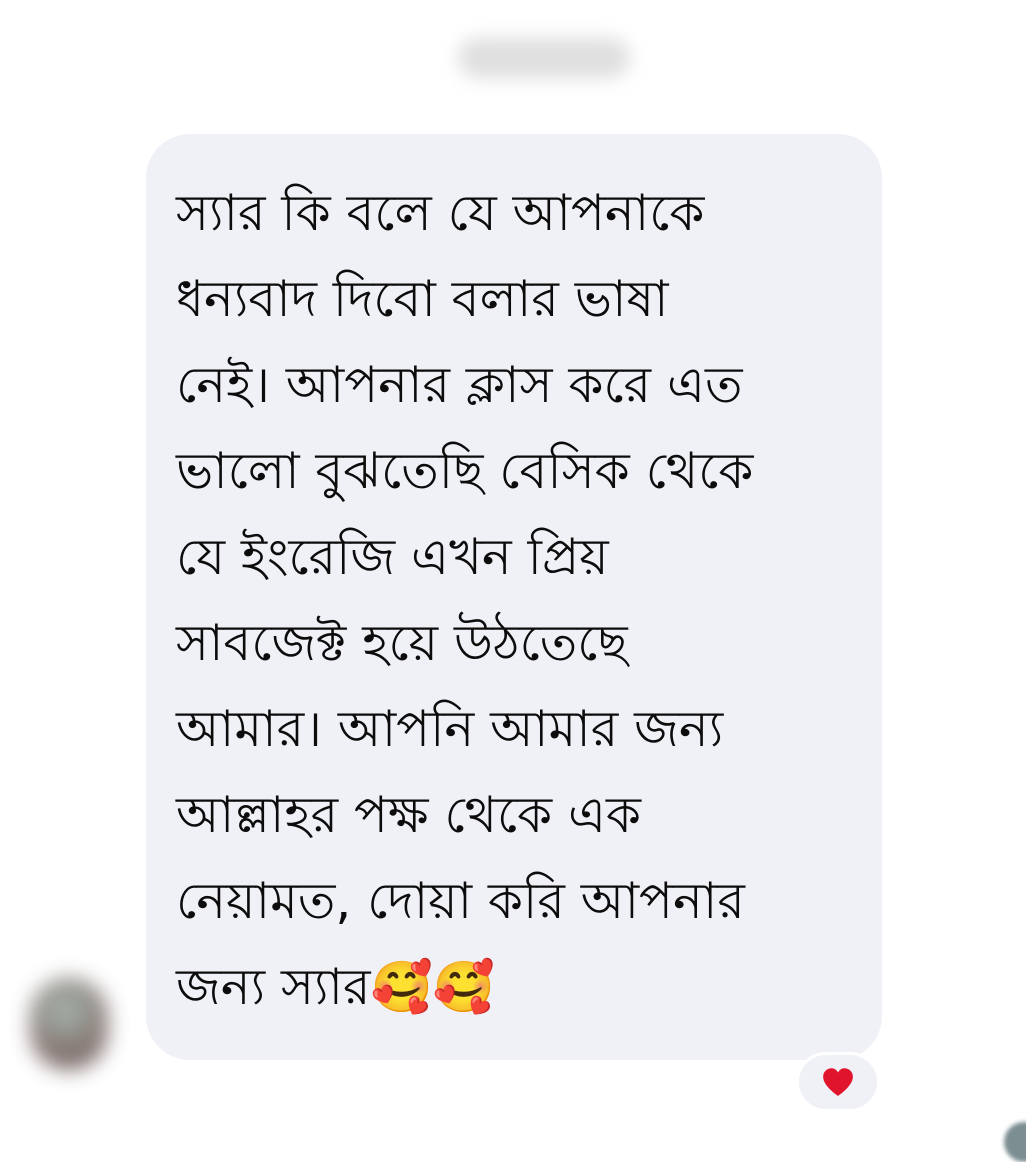 The image size is (1026, 1162). What do you see at coordinates (409, 815) in the screenshot?
I see `message-line-8: আল্লাহর পক্ষ থেকে এক` at bounding box center [409, 815].